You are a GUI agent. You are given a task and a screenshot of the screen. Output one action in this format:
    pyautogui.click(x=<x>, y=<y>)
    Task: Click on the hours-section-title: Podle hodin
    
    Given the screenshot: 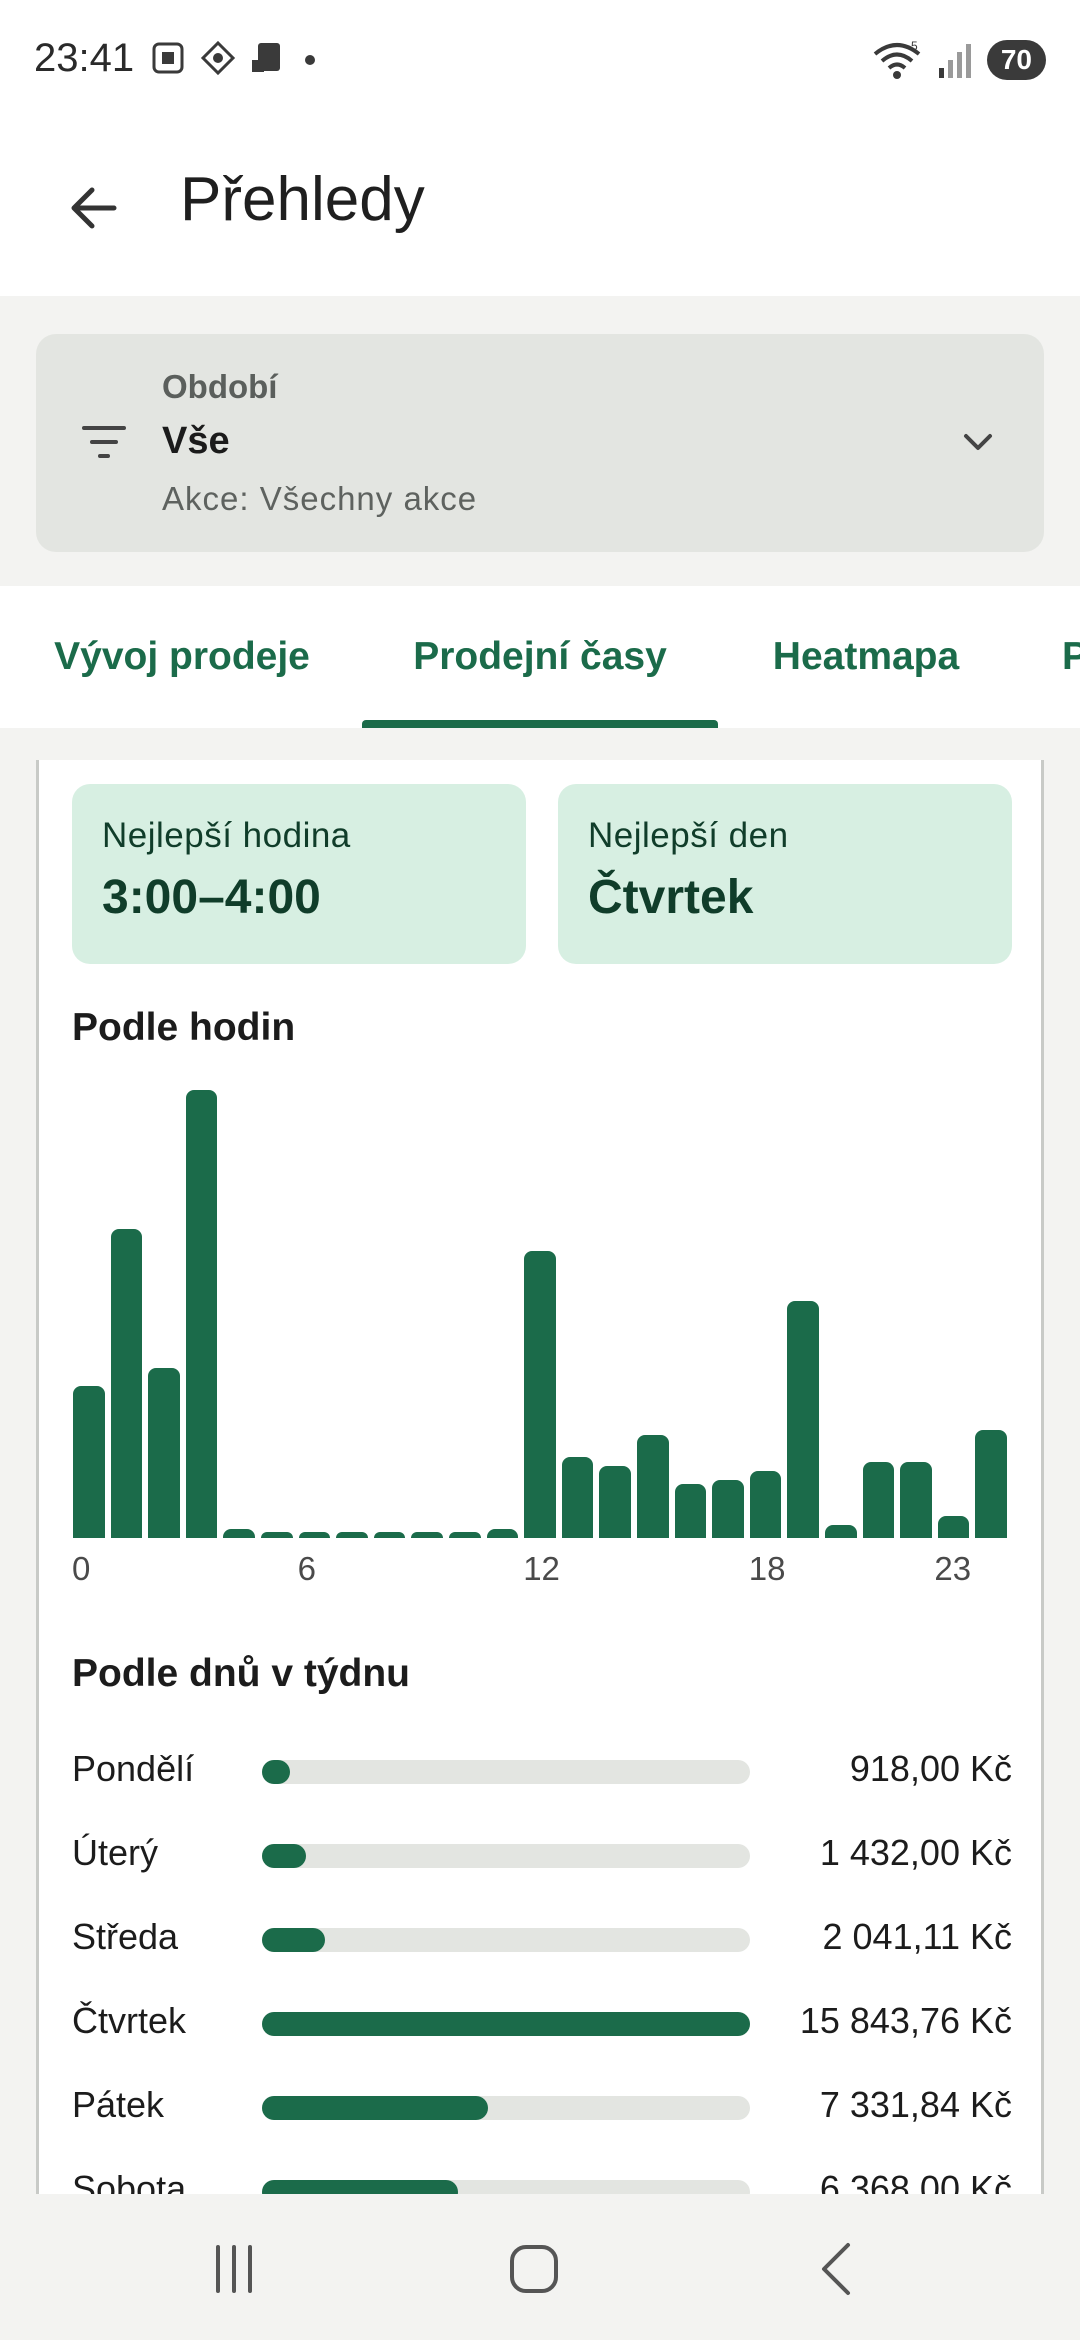 What is the action you would take?
    pyautogui.click(x=184, y=1027)
    